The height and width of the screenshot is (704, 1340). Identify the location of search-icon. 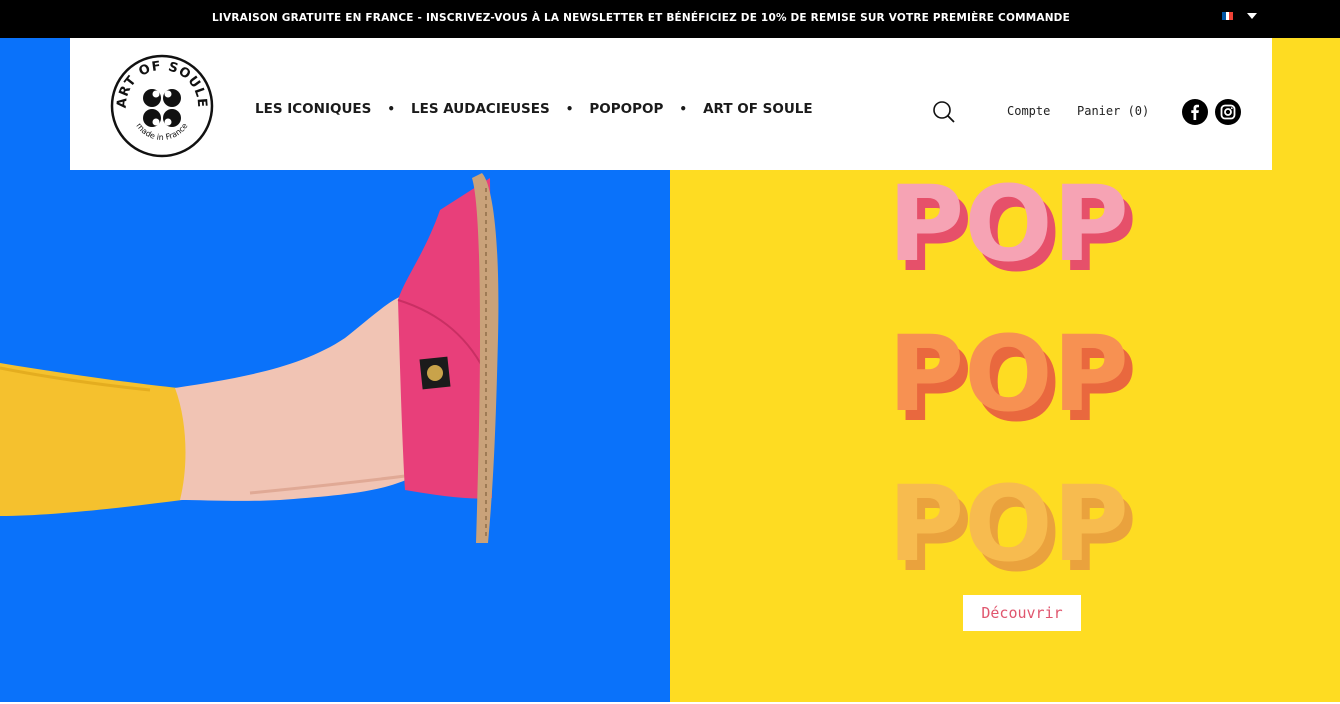
(944, 112).